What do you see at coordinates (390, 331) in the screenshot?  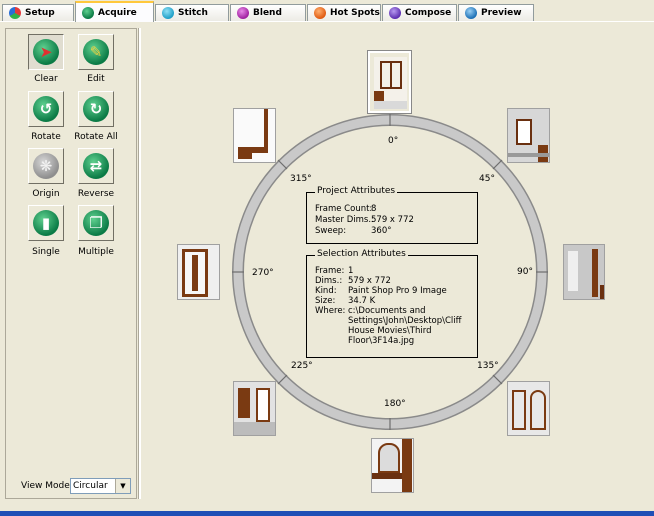 I see `where-line: House Movies\Third` at bounding box center [390, 331].